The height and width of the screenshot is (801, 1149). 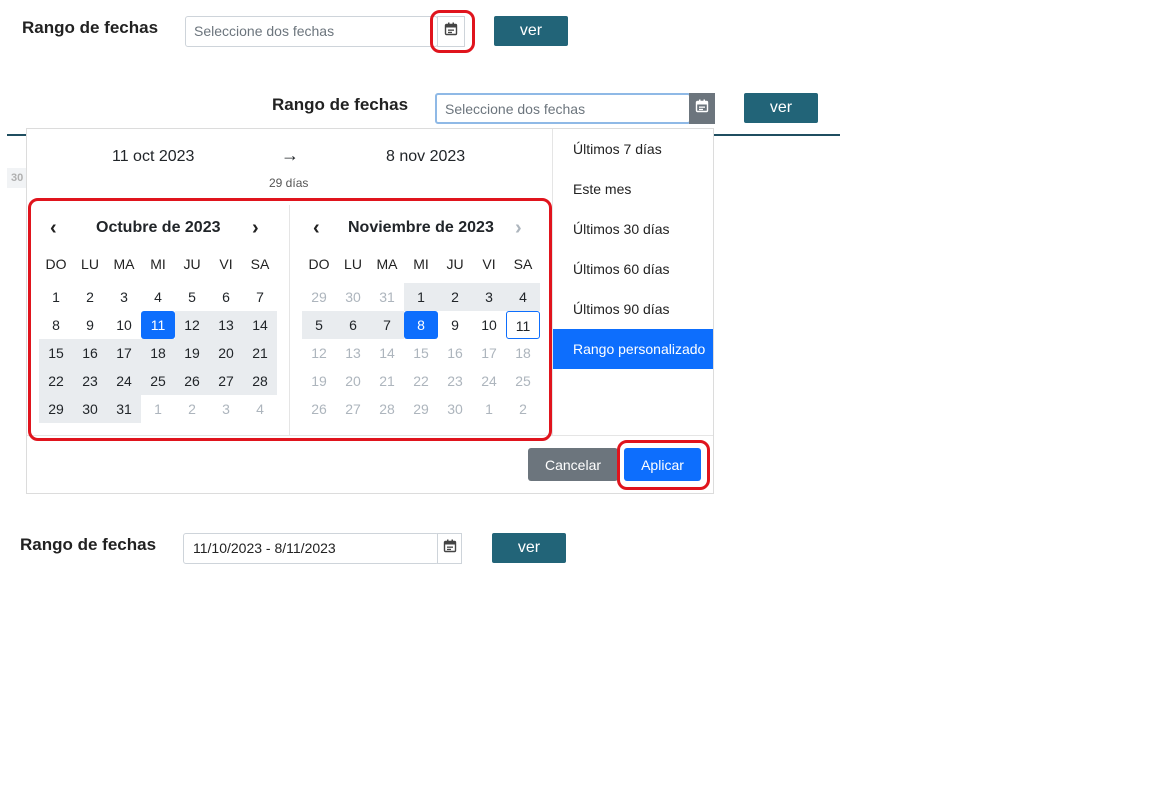 I want to click on field-label-3: Rango de fechas, so click(x=88, y=544).